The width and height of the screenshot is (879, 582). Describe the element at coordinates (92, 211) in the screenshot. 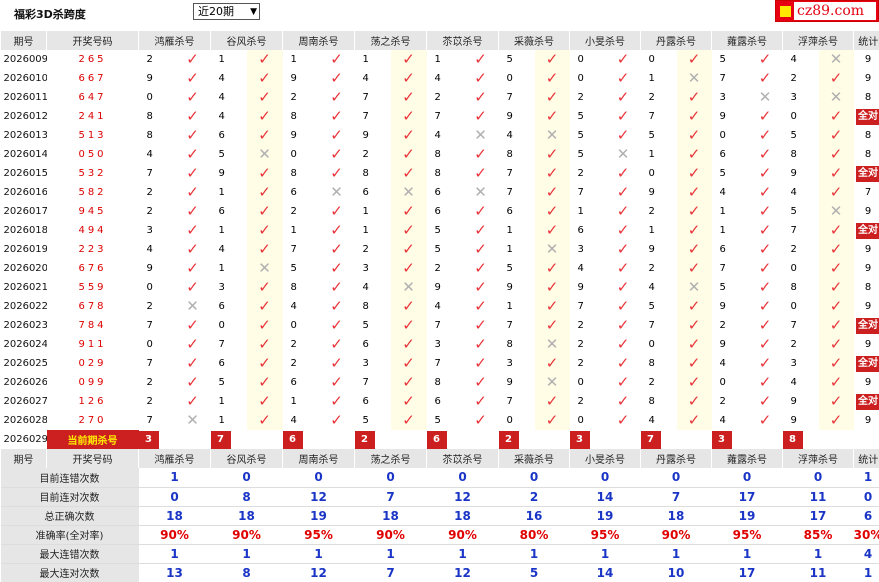

I see `draw-number: 945` at that location.